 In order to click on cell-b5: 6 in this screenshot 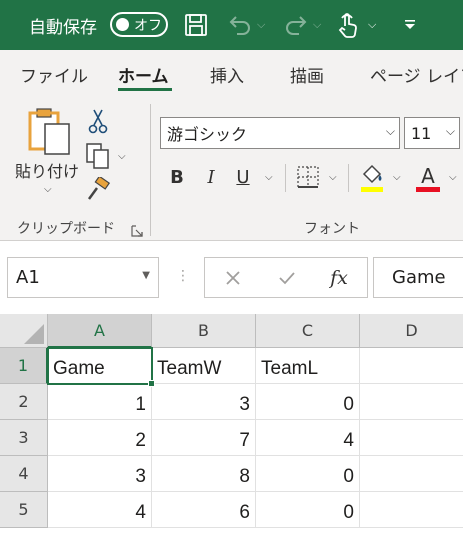, I will do `click(204, 510)`.